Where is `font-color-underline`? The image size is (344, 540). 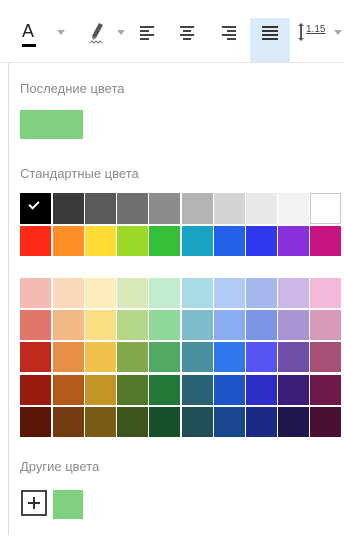
font-color-underline is located at coordinates (29, 45).